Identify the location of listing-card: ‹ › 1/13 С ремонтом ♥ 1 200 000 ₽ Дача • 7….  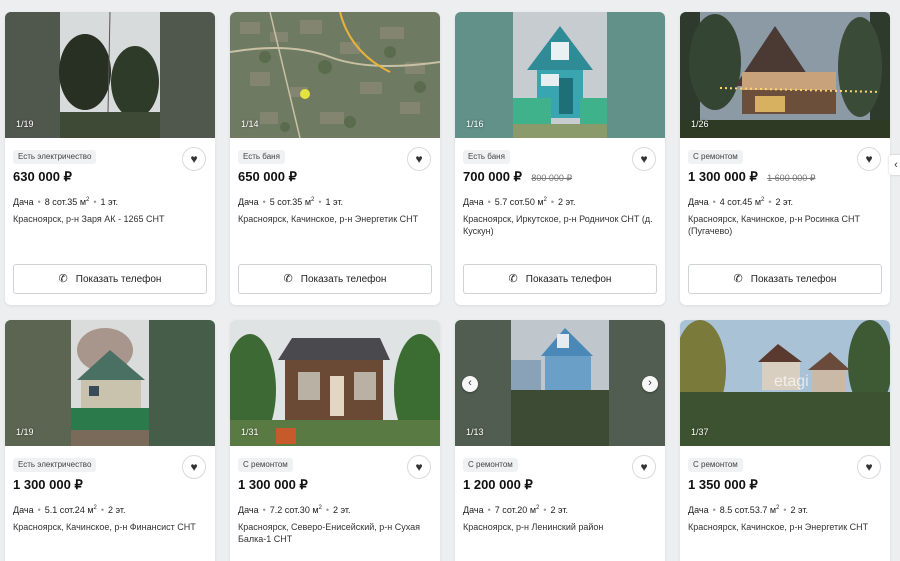
(560, 440).